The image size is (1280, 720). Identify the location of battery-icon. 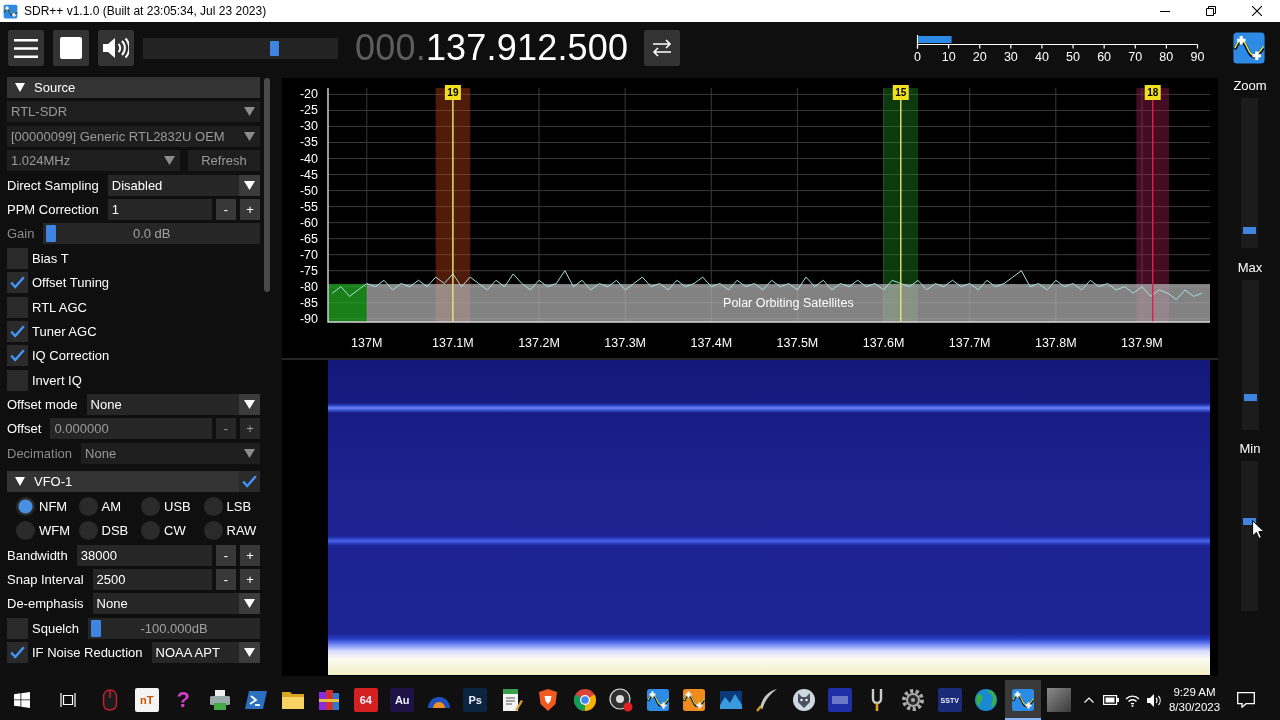
(1110, 700).